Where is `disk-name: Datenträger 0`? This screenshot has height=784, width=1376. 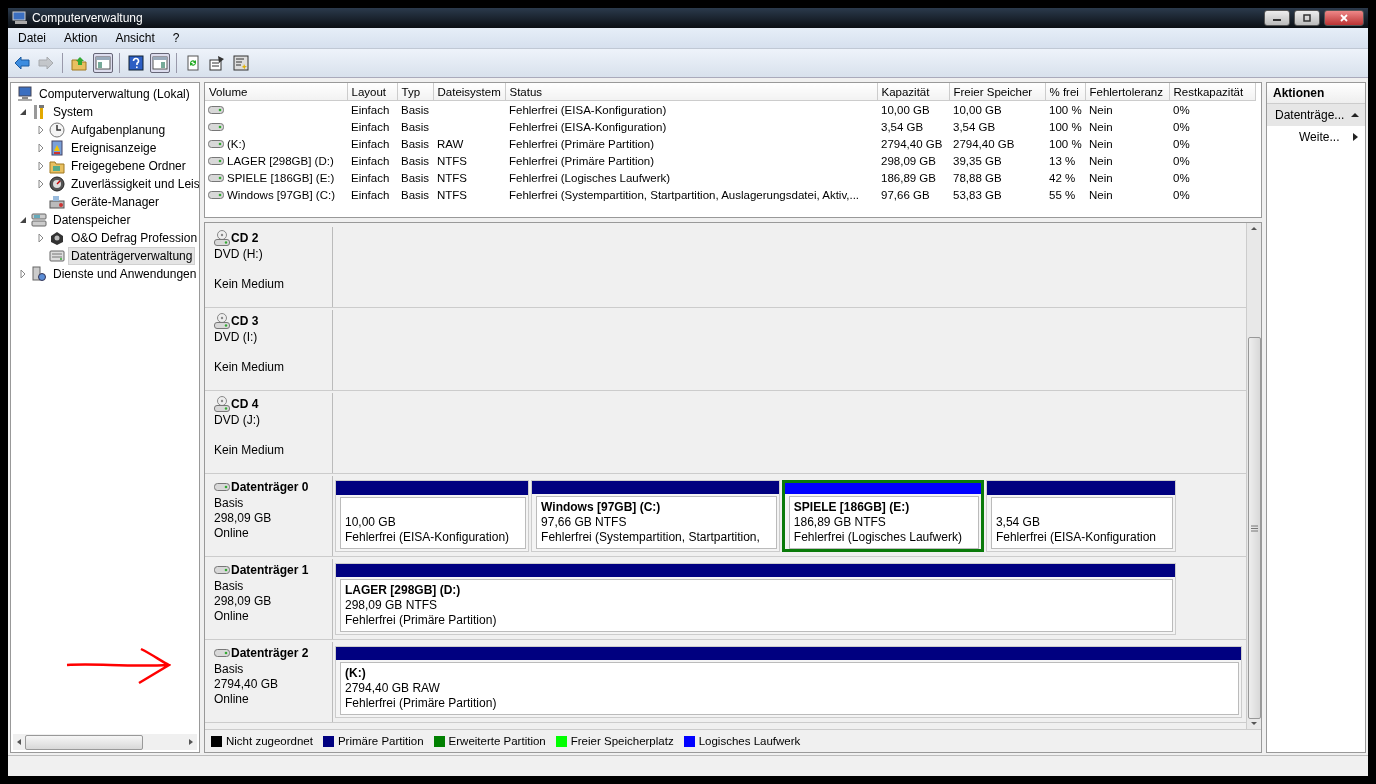 disk-name: Datenträger 0 is located at coordinates (270, 487).